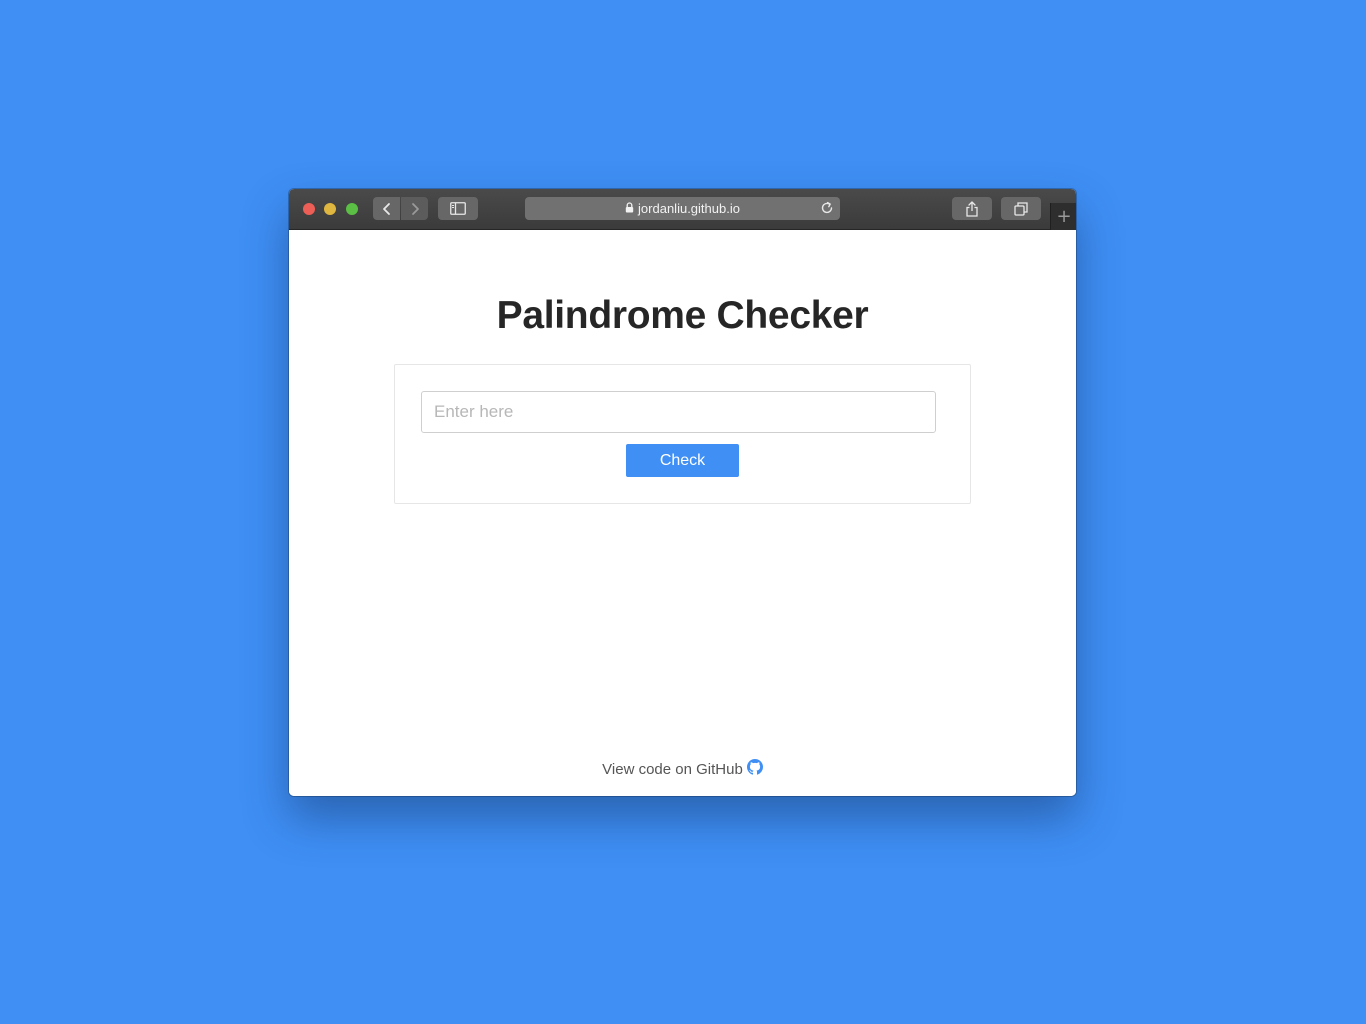  I want to click on footer: View code on GitHub, so click(682, 769).